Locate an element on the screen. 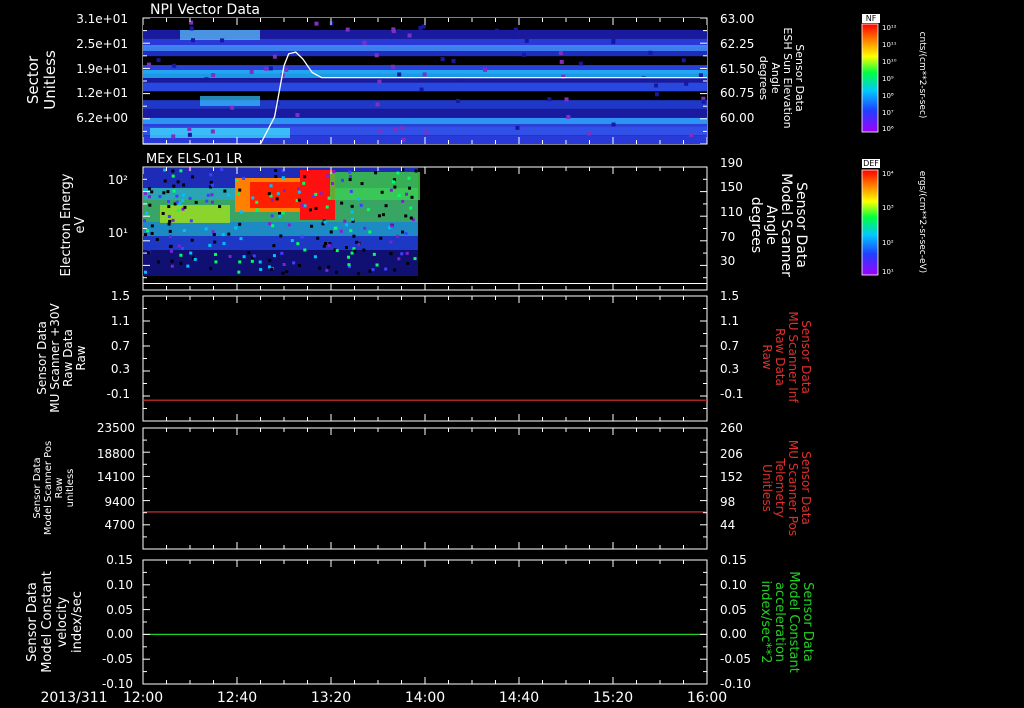  xtick-label-2: 12:40 is located at coordinates (237, 698).